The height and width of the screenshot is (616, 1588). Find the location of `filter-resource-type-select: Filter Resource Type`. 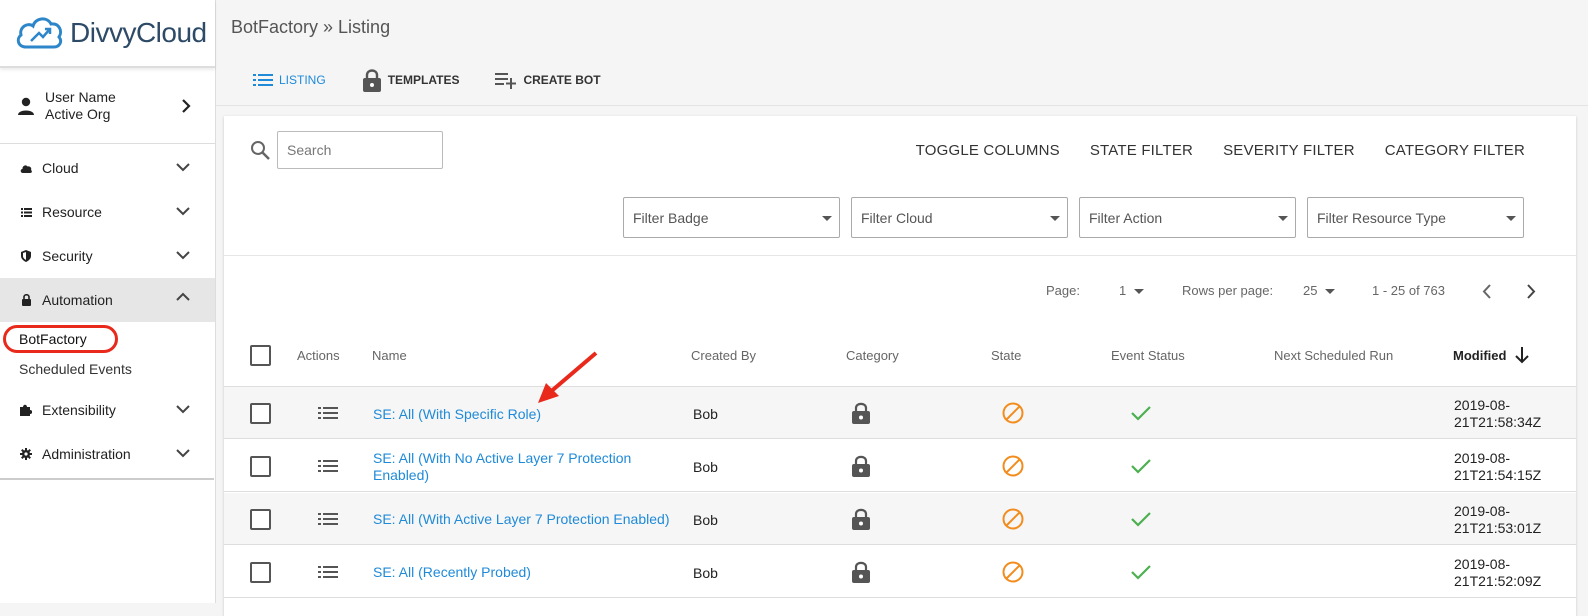

filter-resource-type-select: Filter Resource Type is located at coordinates (1415, 217).